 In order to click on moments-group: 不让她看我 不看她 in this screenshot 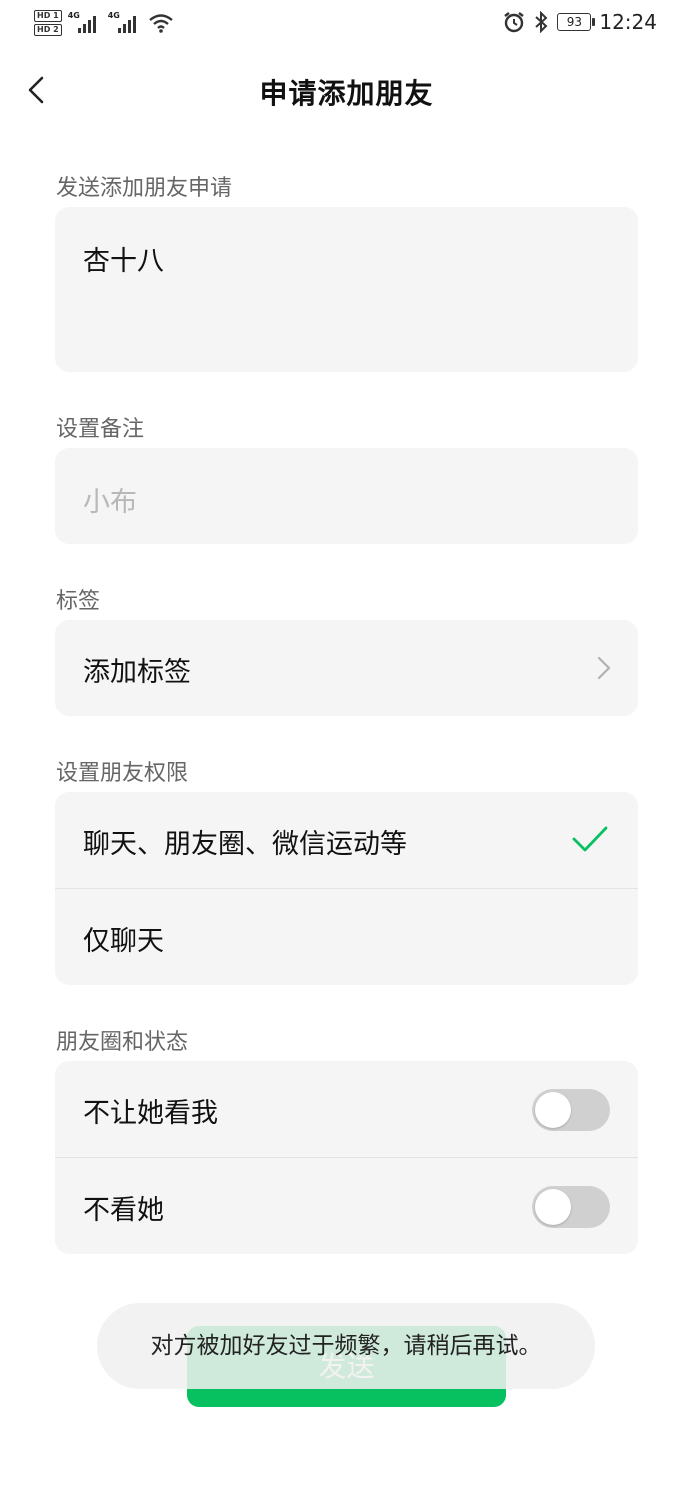, I will do `click(346, 1157)`.